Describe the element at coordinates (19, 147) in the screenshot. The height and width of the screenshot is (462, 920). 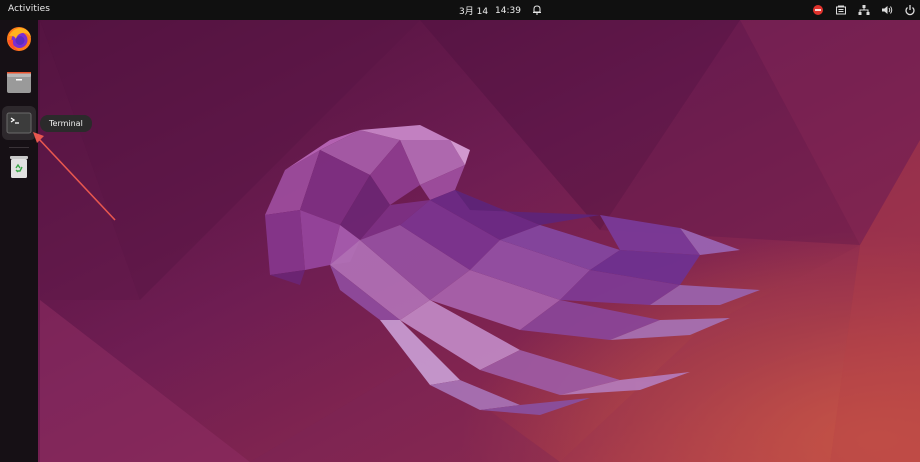
I see `dock-separator` at that location.